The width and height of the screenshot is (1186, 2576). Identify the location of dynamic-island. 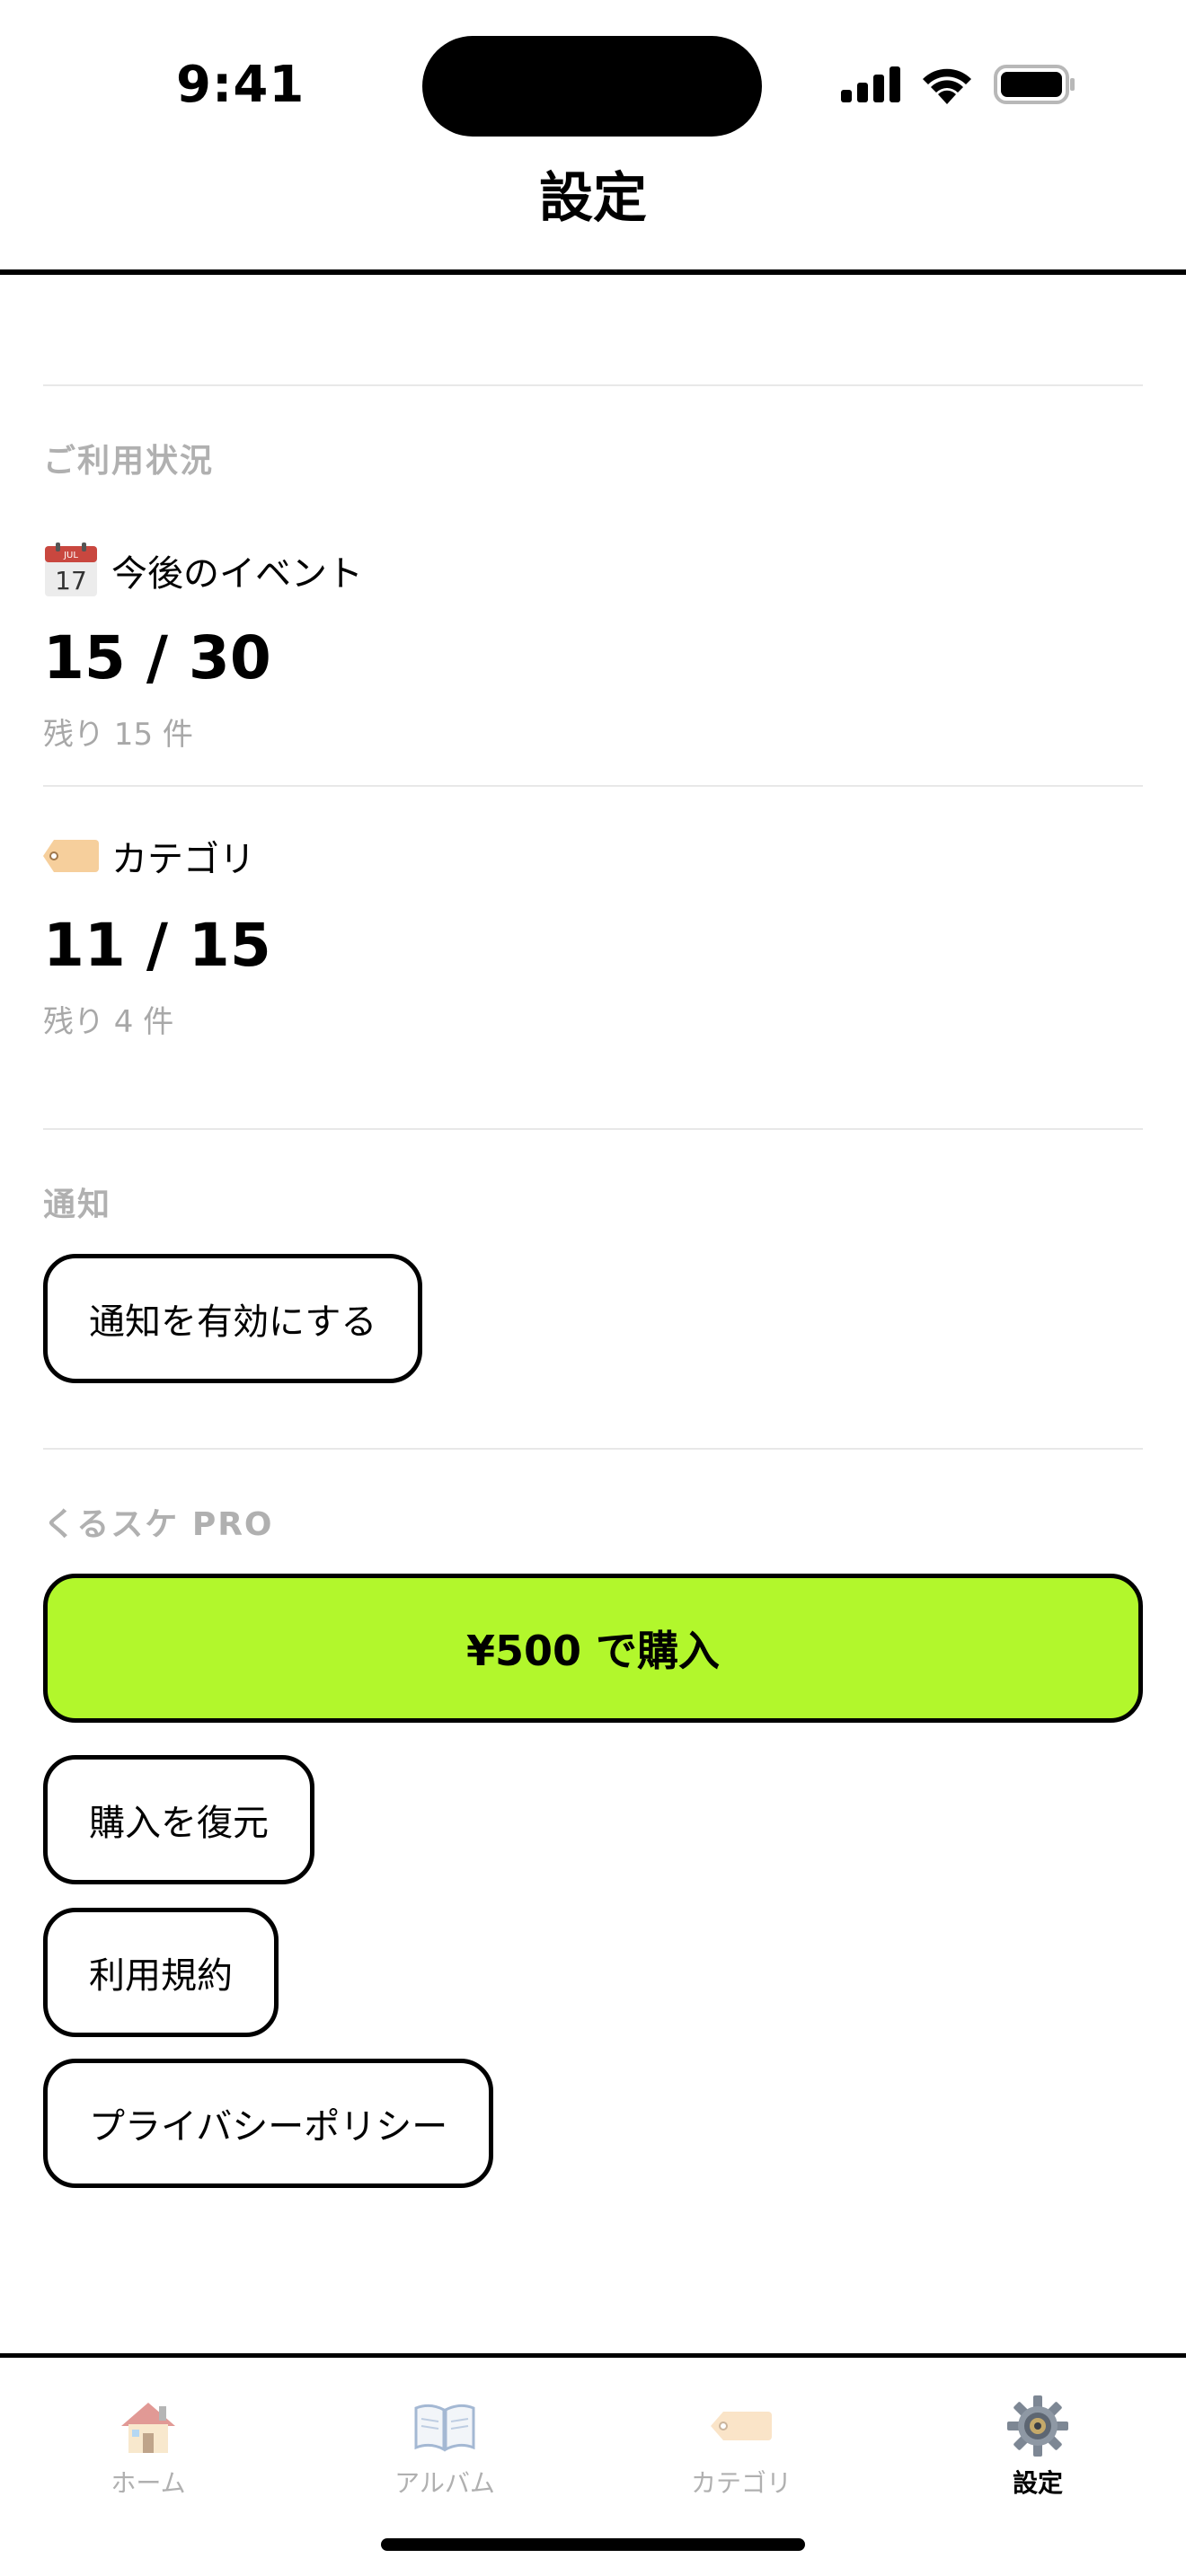
(592, 86).